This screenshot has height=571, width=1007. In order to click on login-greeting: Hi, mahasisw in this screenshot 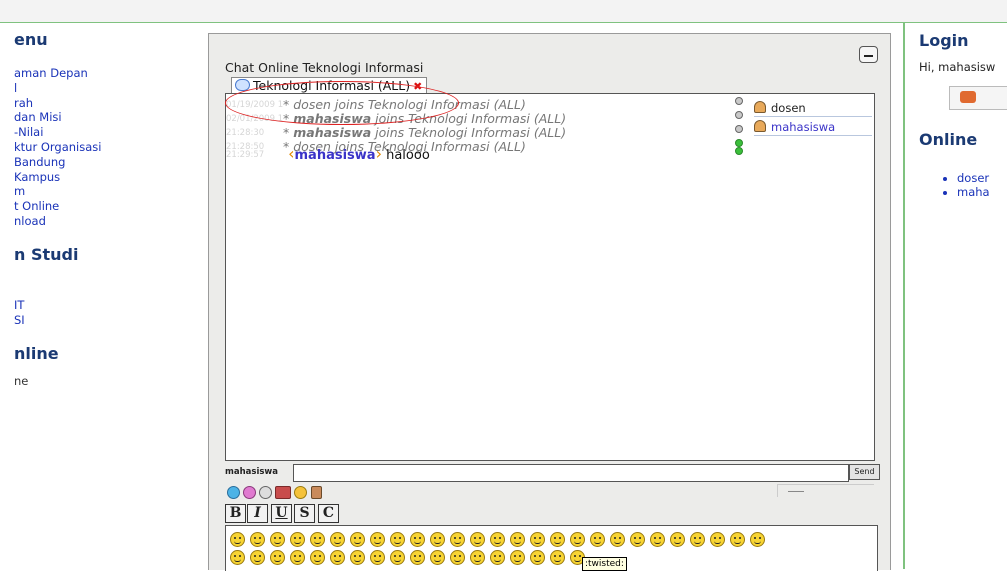, I will do `click(957, 67)`.